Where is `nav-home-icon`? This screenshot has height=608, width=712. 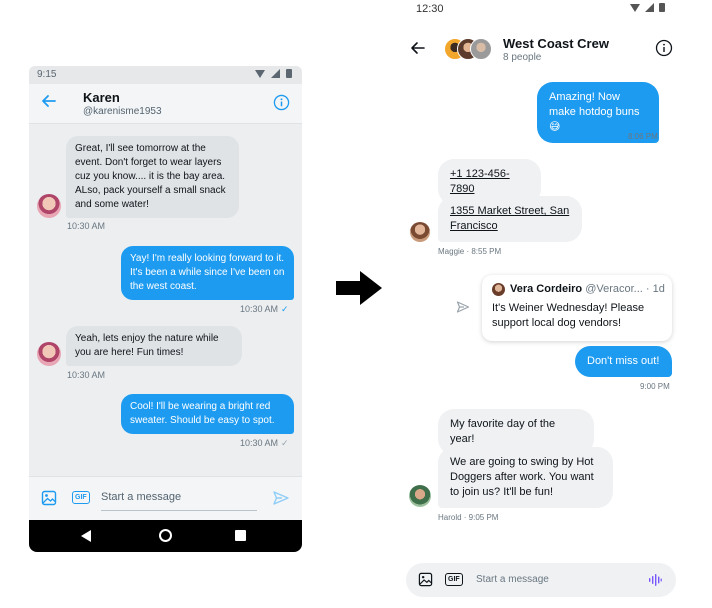 nav-home-icon is located at coordinates (165, 535).